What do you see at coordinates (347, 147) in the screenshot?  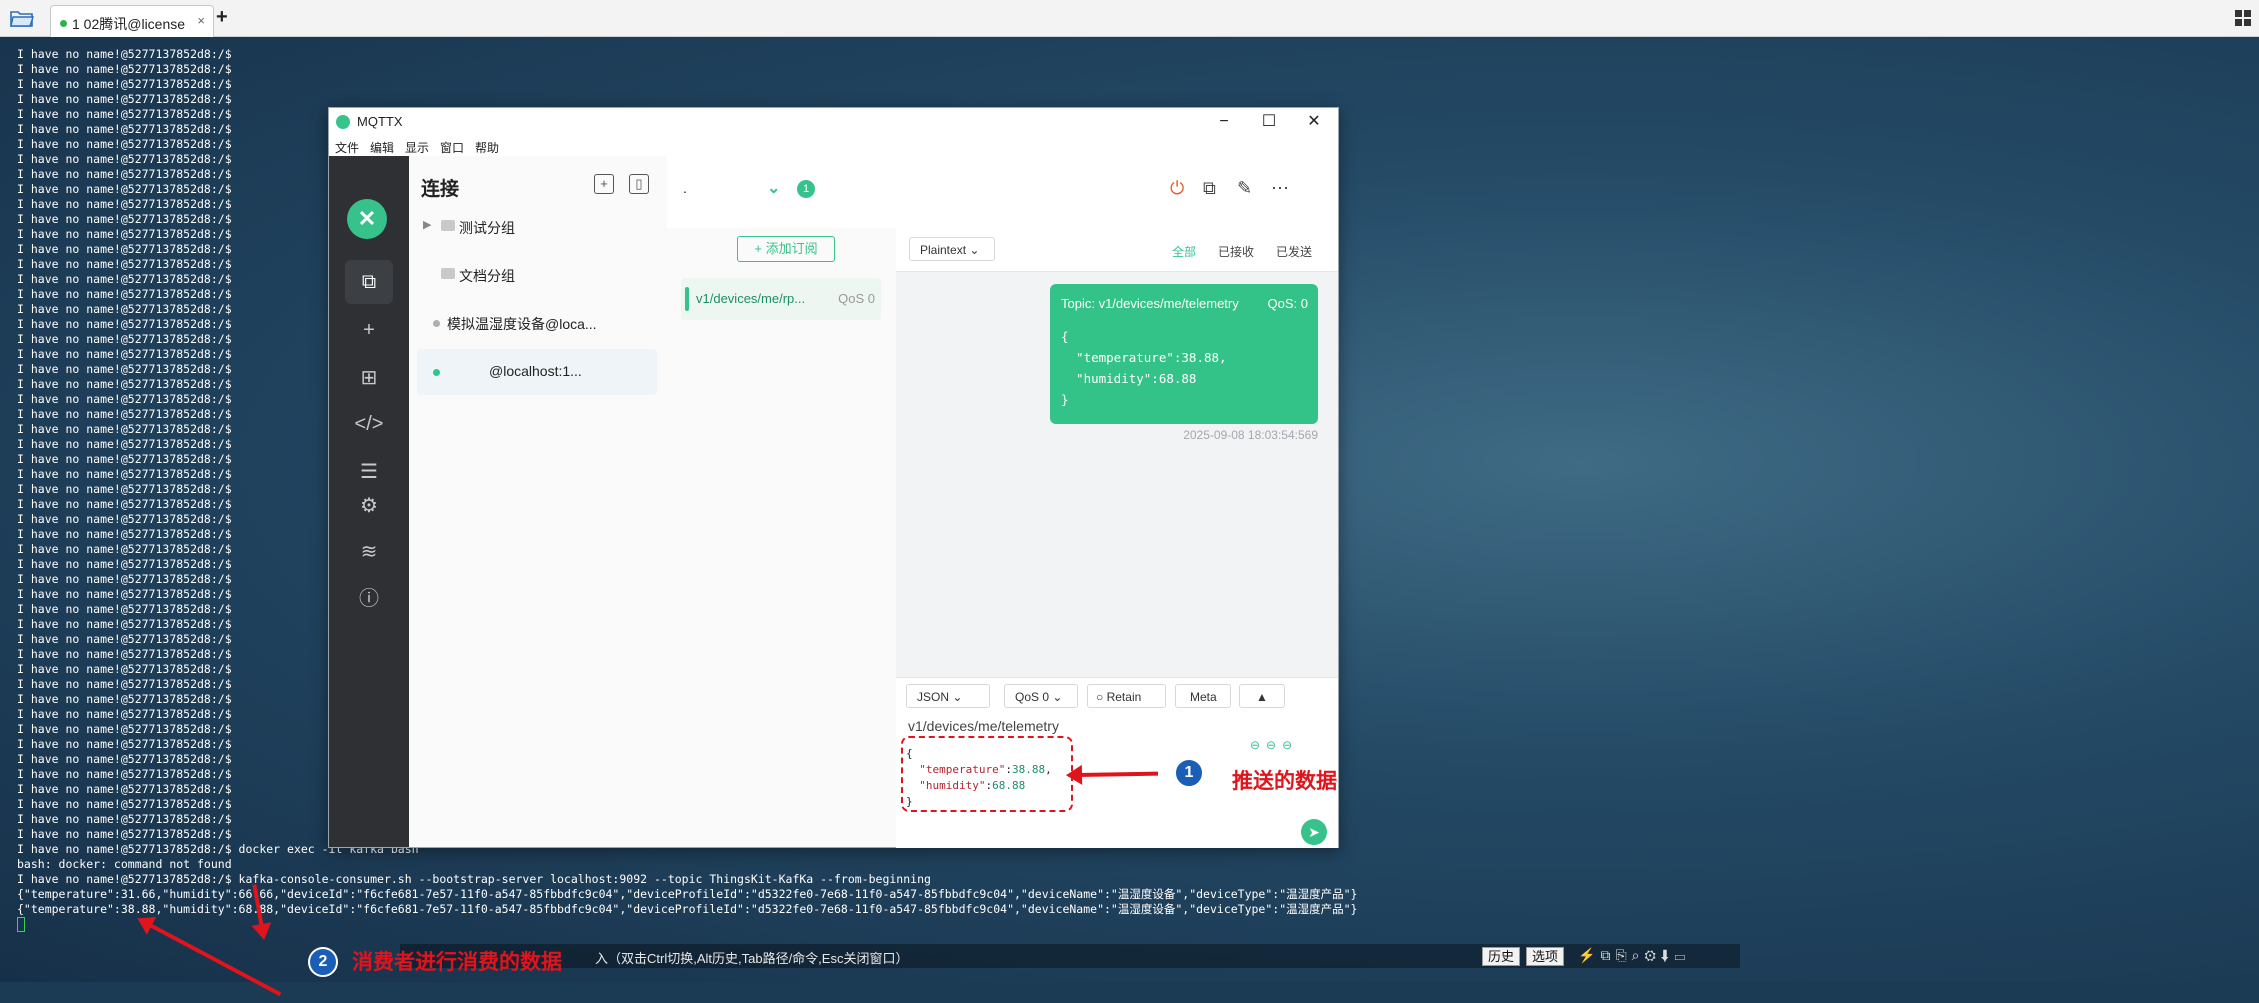 I see `menu-file: 文件` at bounding box center [347, 147].